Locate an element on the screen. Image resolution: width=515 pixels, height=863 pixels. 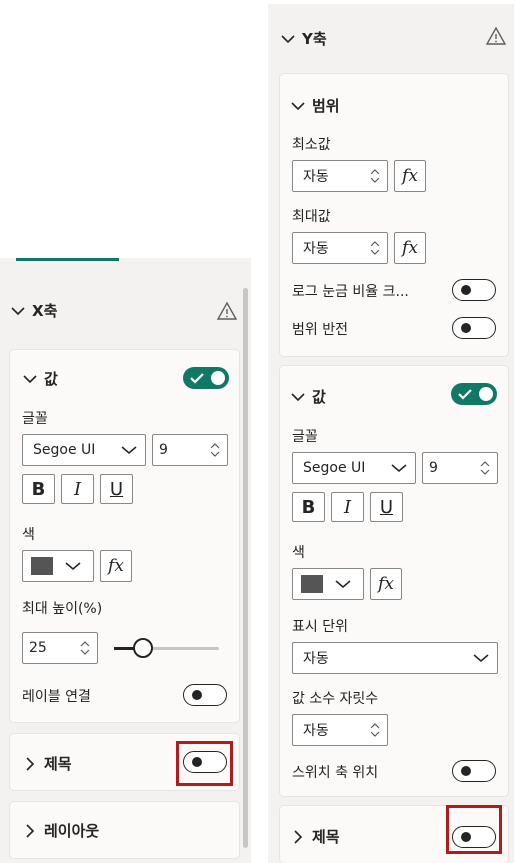
max-label: 최대값 is located at coordinates (311, 217).